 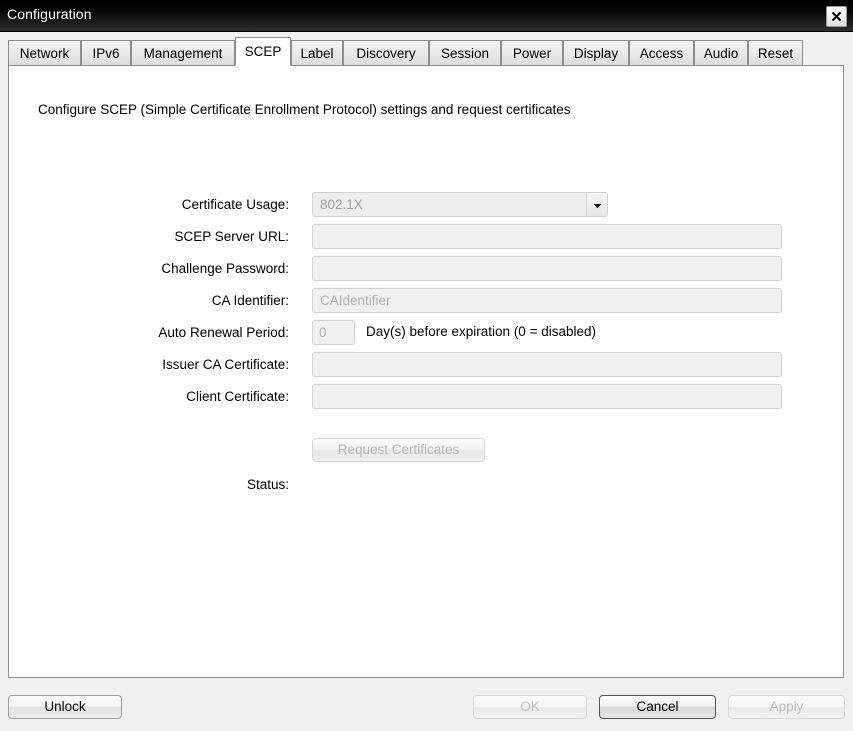 What do you see at coordinates (547, 300) in the screenshot?
I see `ca-identifier-input: CAIdentifier` at bounding box center [547, 300].